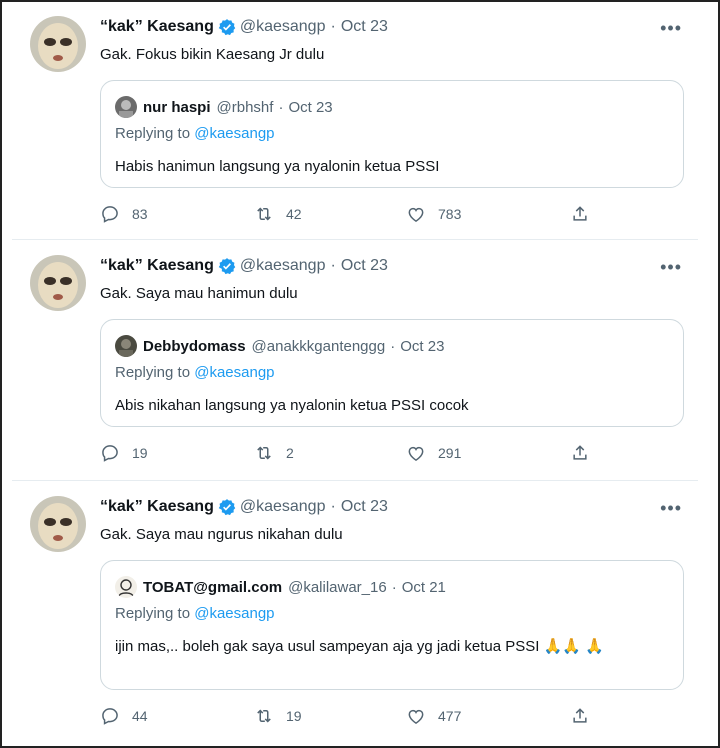 Image resolution: width=720 pixels, height=748 pixels. I want to click on quoted-author-name: TOBAT@gmail.com, so click(213, 587).